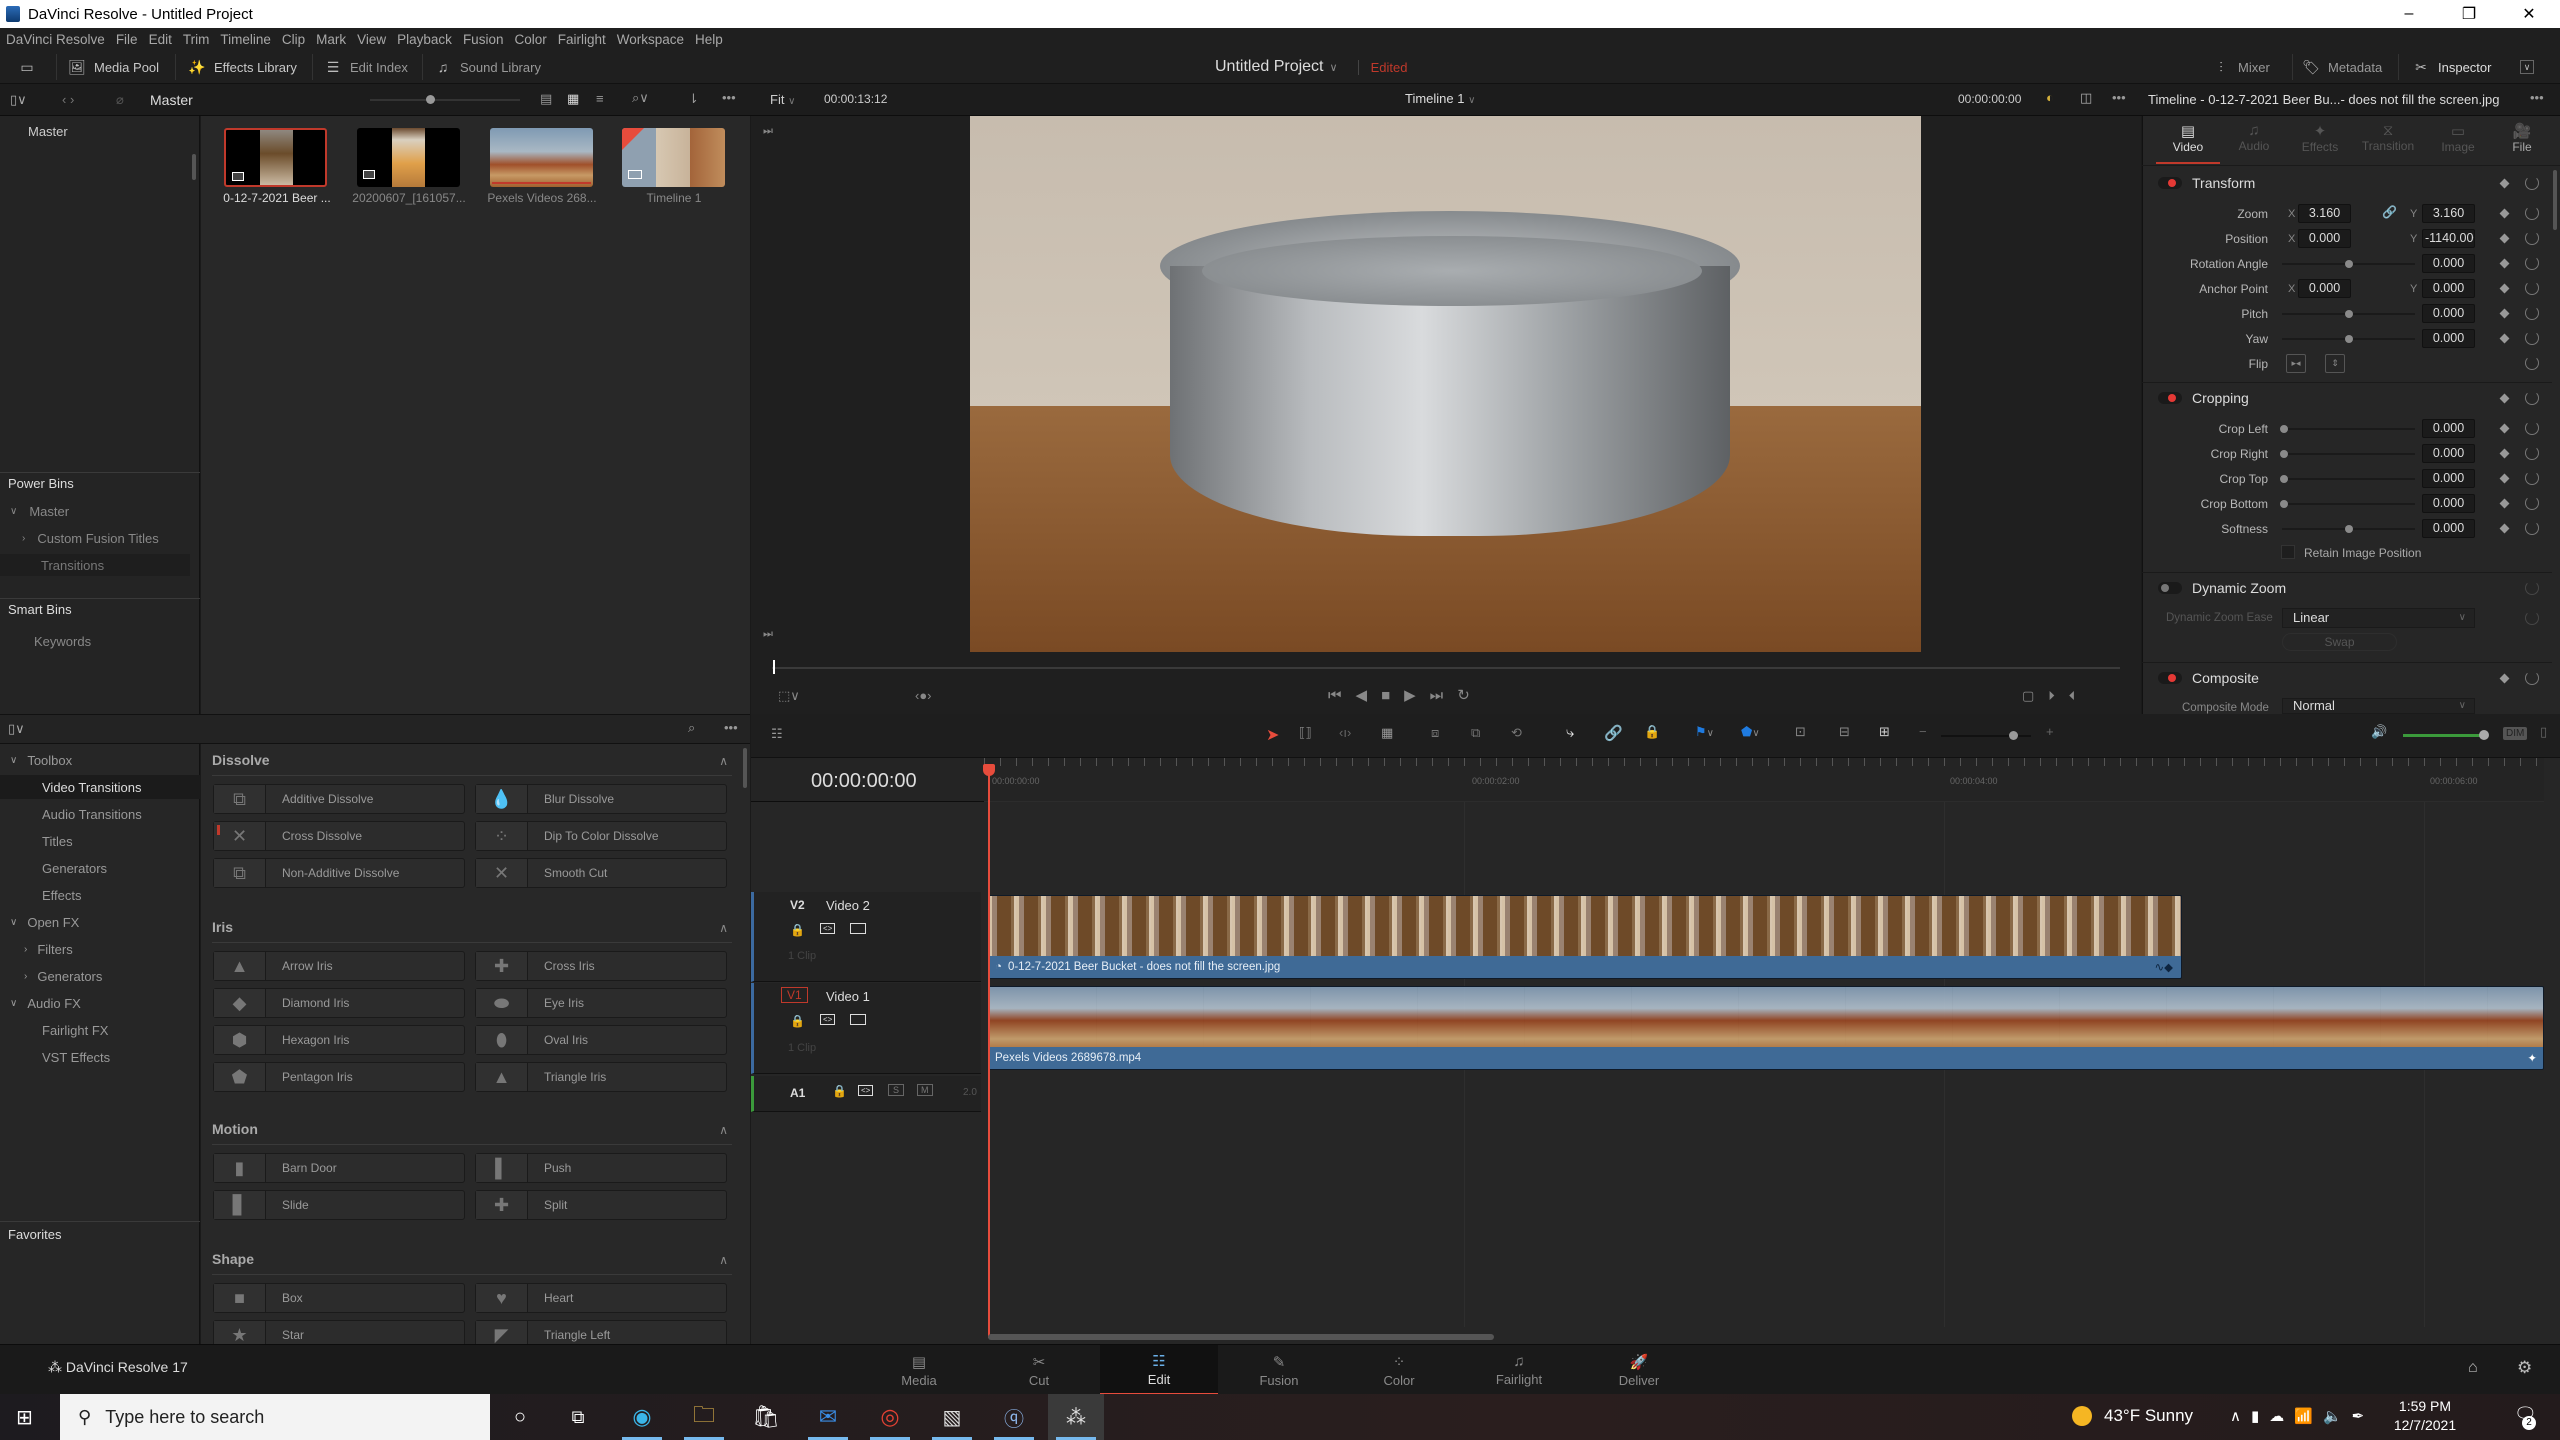  What do you see at coordinates (1800, 732) in the screenshot?
I see `zoom-full-icon: ⊡` at bounding box center [1800, 732].